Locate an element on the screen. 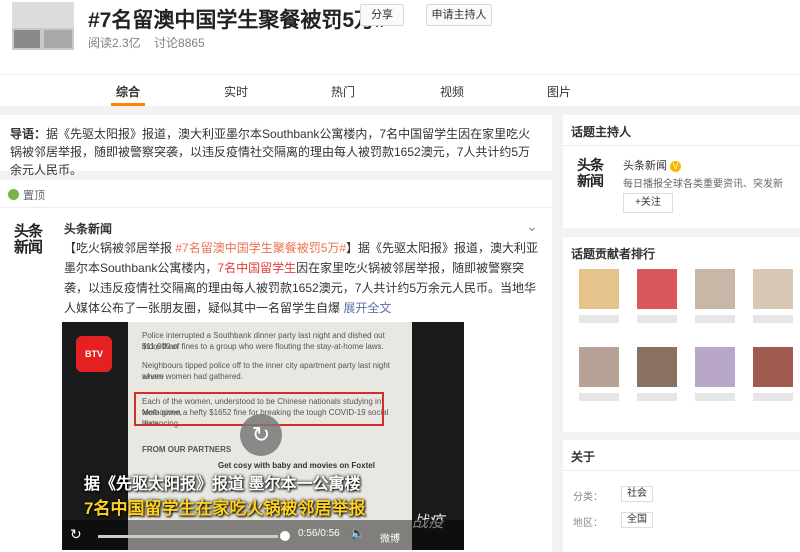 The image size is (800, 552). replay-small-icon: ↻ is located at coordinates (76, 534).